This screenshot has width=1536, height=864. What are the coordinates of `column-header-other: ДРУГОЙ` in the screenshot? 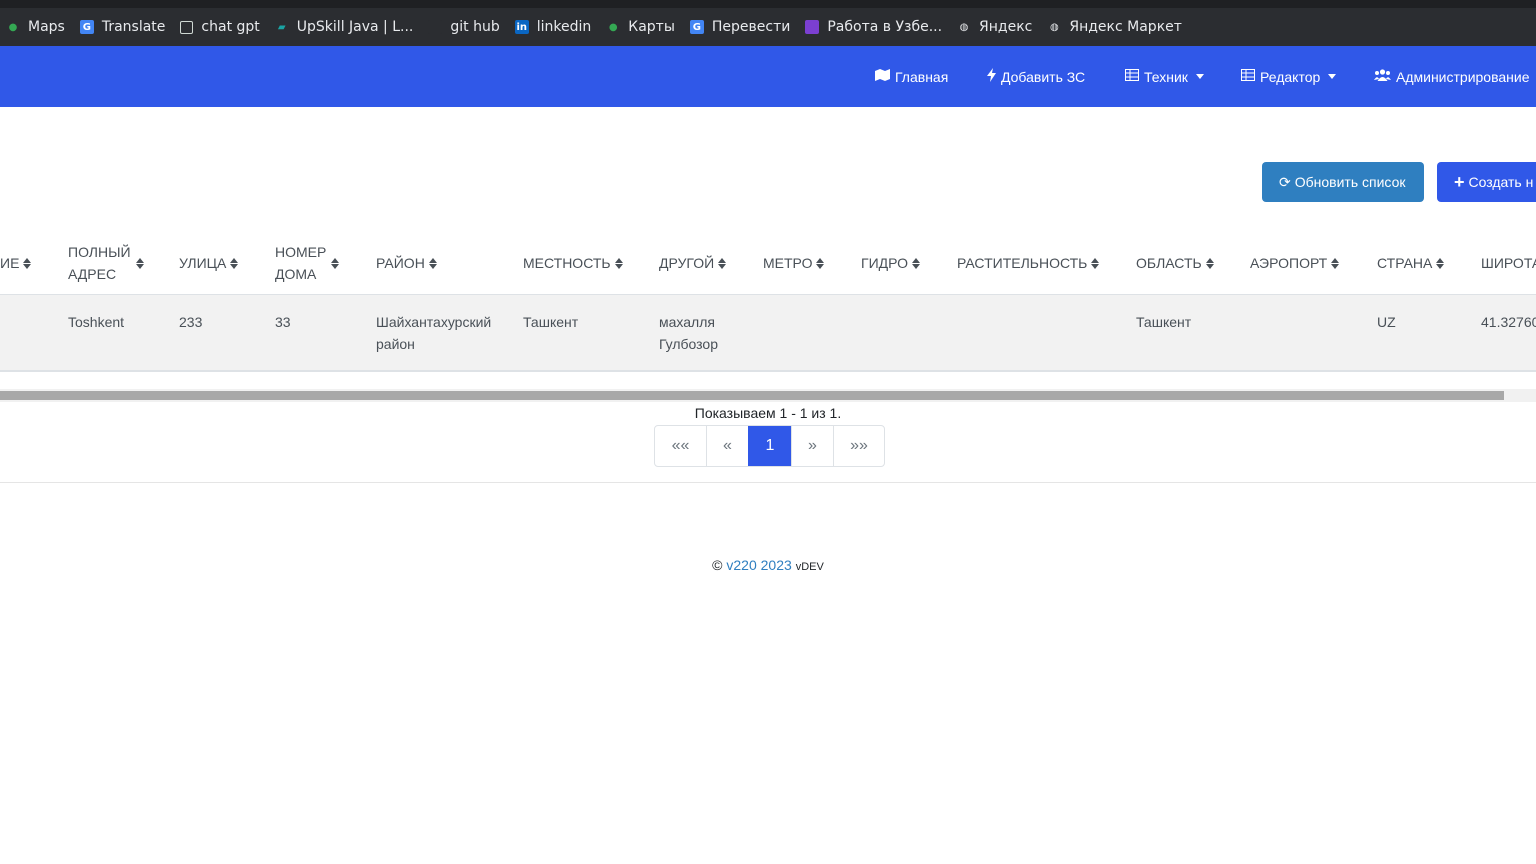 It's located at (693, 263).